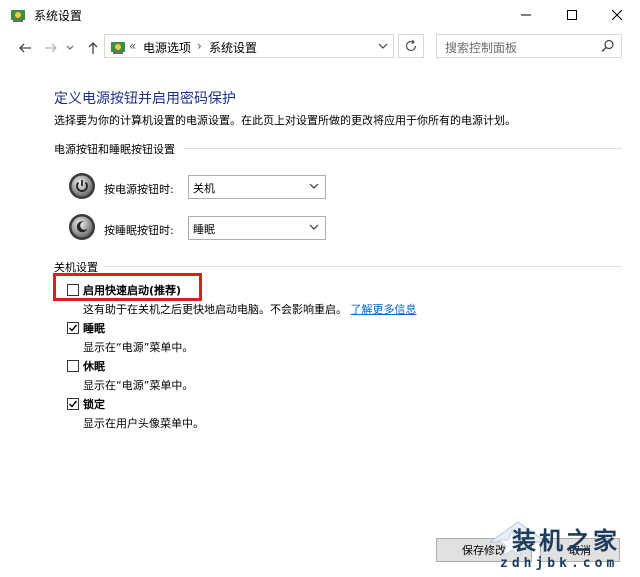 The height and width of the screenshot is (577, 640). I want to click on refresh-icon, so click(411, 45).